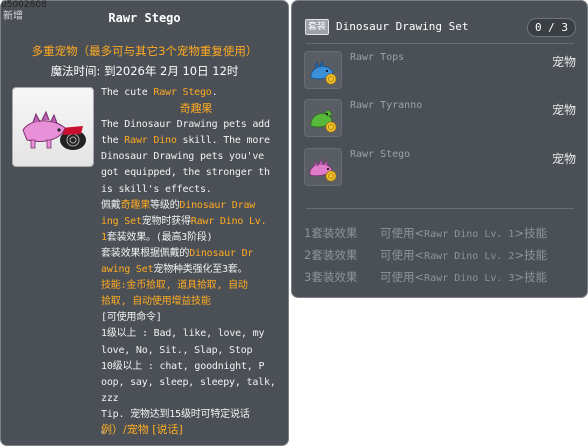 The image size is (588, 448). Describe the element at coordinates (144, 51) in the screenshot. I see `item-type-line: 多重宠物（最多可与其它3个宠物重复使用）` at that location.